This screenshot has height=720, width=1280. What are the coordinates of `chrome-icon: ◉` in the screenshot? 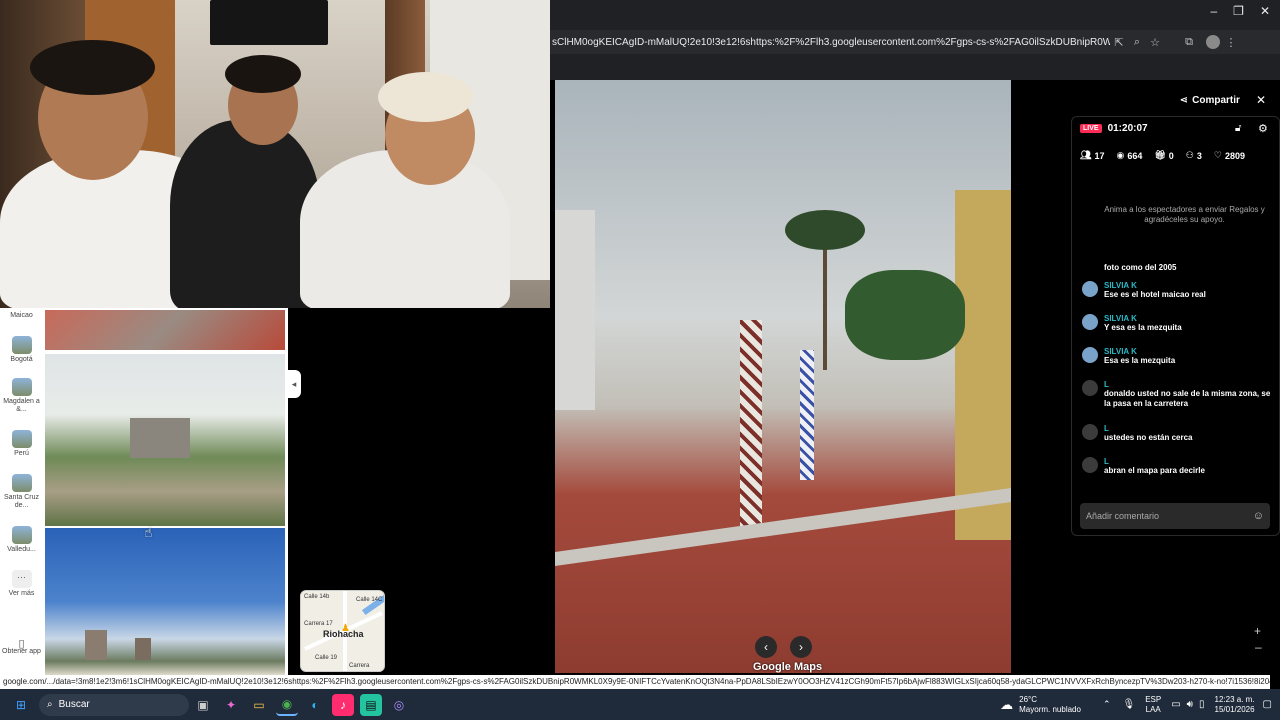 It's located at (287, 705).